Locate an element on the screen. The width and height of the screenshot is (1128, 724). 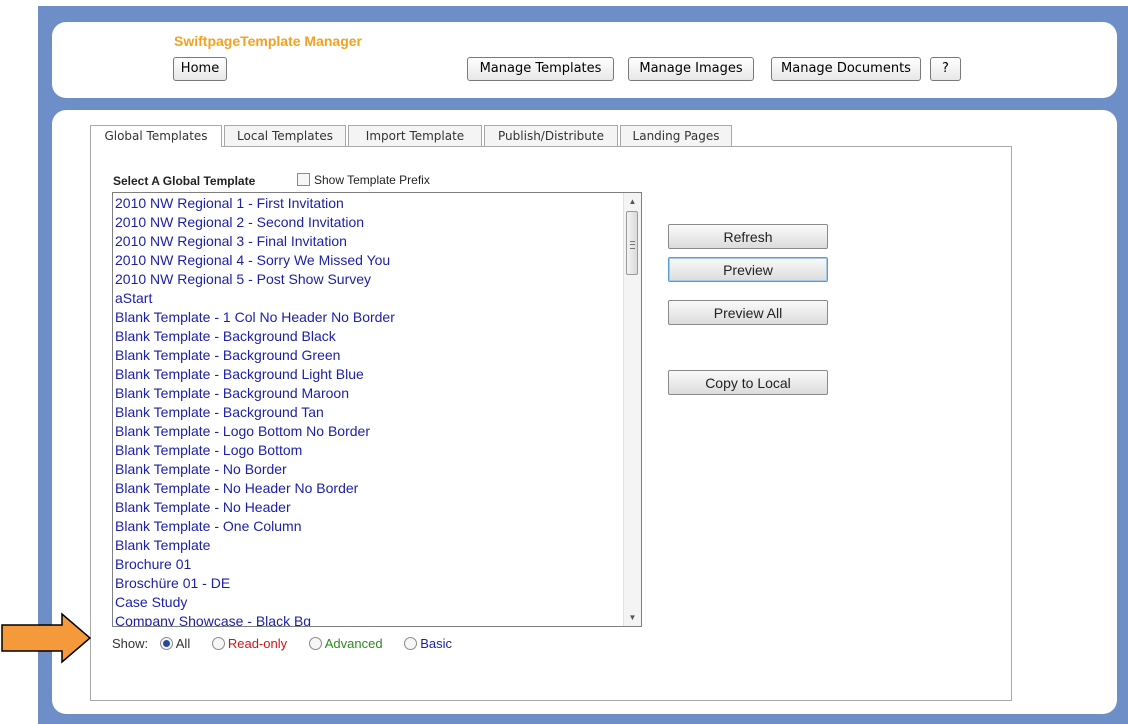
manage-images-button: Manage Images is located at coordinates (691, 69).